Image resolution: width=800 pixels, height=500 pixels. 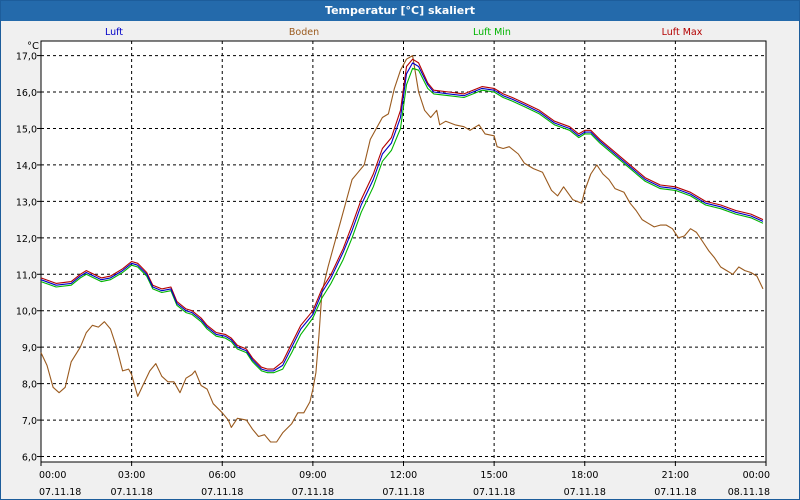 What do you see at coordinates (29, 348) in the screenshot?
I see `y-tick-label: 9,0` at bounding box center [29, 348].